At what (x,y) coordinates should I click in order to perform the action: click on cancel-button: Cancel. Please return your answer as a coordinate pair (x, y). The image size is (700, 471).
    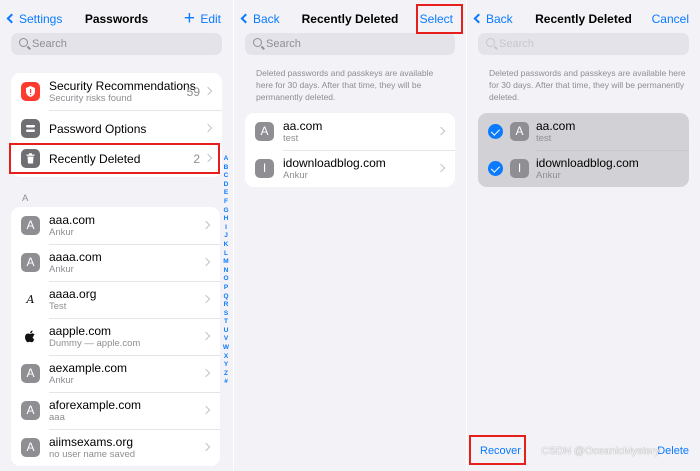
    Looking at the image, I should click on (670, 19).